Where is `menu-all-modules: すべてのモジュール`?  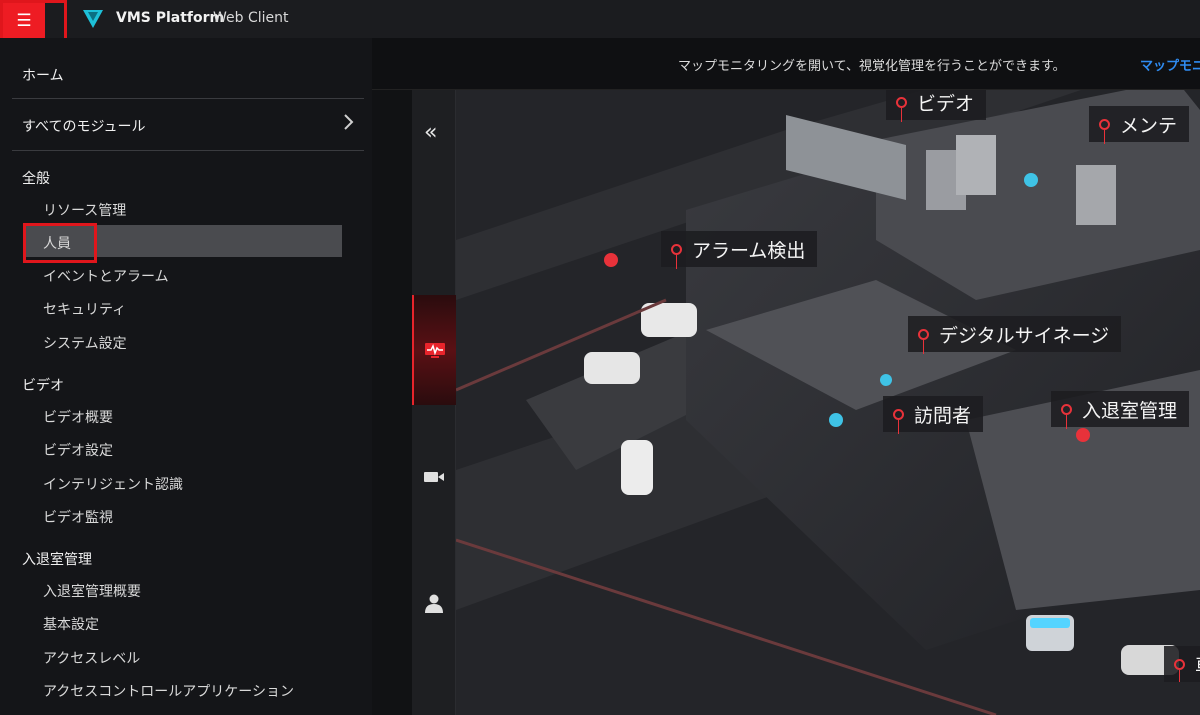
menu-all-modules: すべてのモジュール is located at coordinates (83, 126).